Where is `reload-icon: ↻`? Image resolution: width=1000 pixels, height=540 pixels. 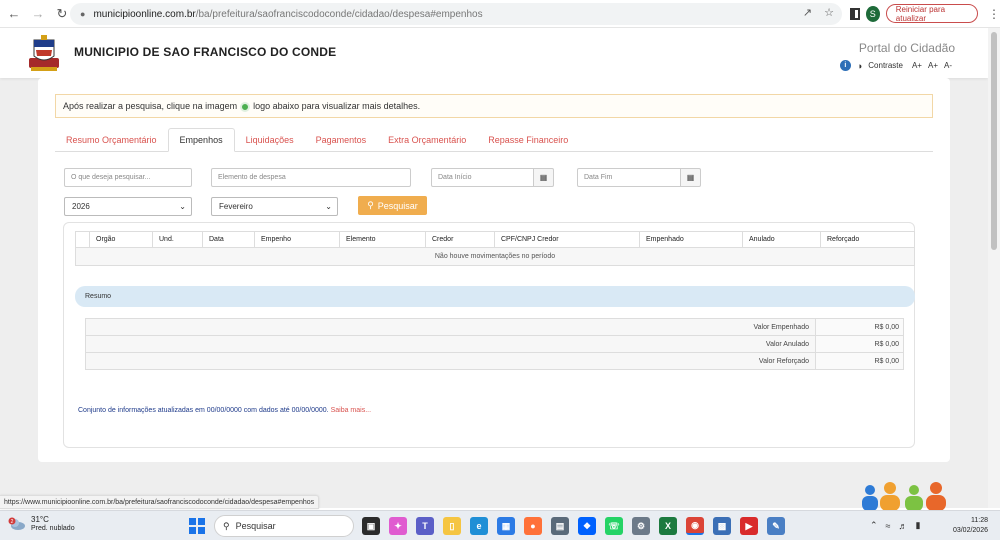
reload-icon: ↻ is located at coordinates (62, 14).